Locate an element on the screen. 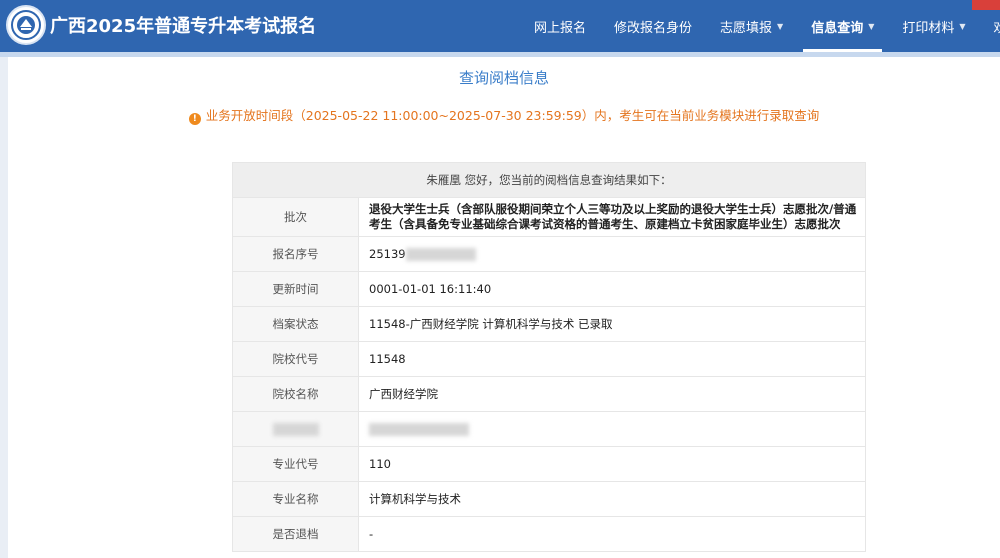 Image resolution: width=1000 pixels, height=558 pixels. row-label: 档案状态 is located at coordinates (295, 324).